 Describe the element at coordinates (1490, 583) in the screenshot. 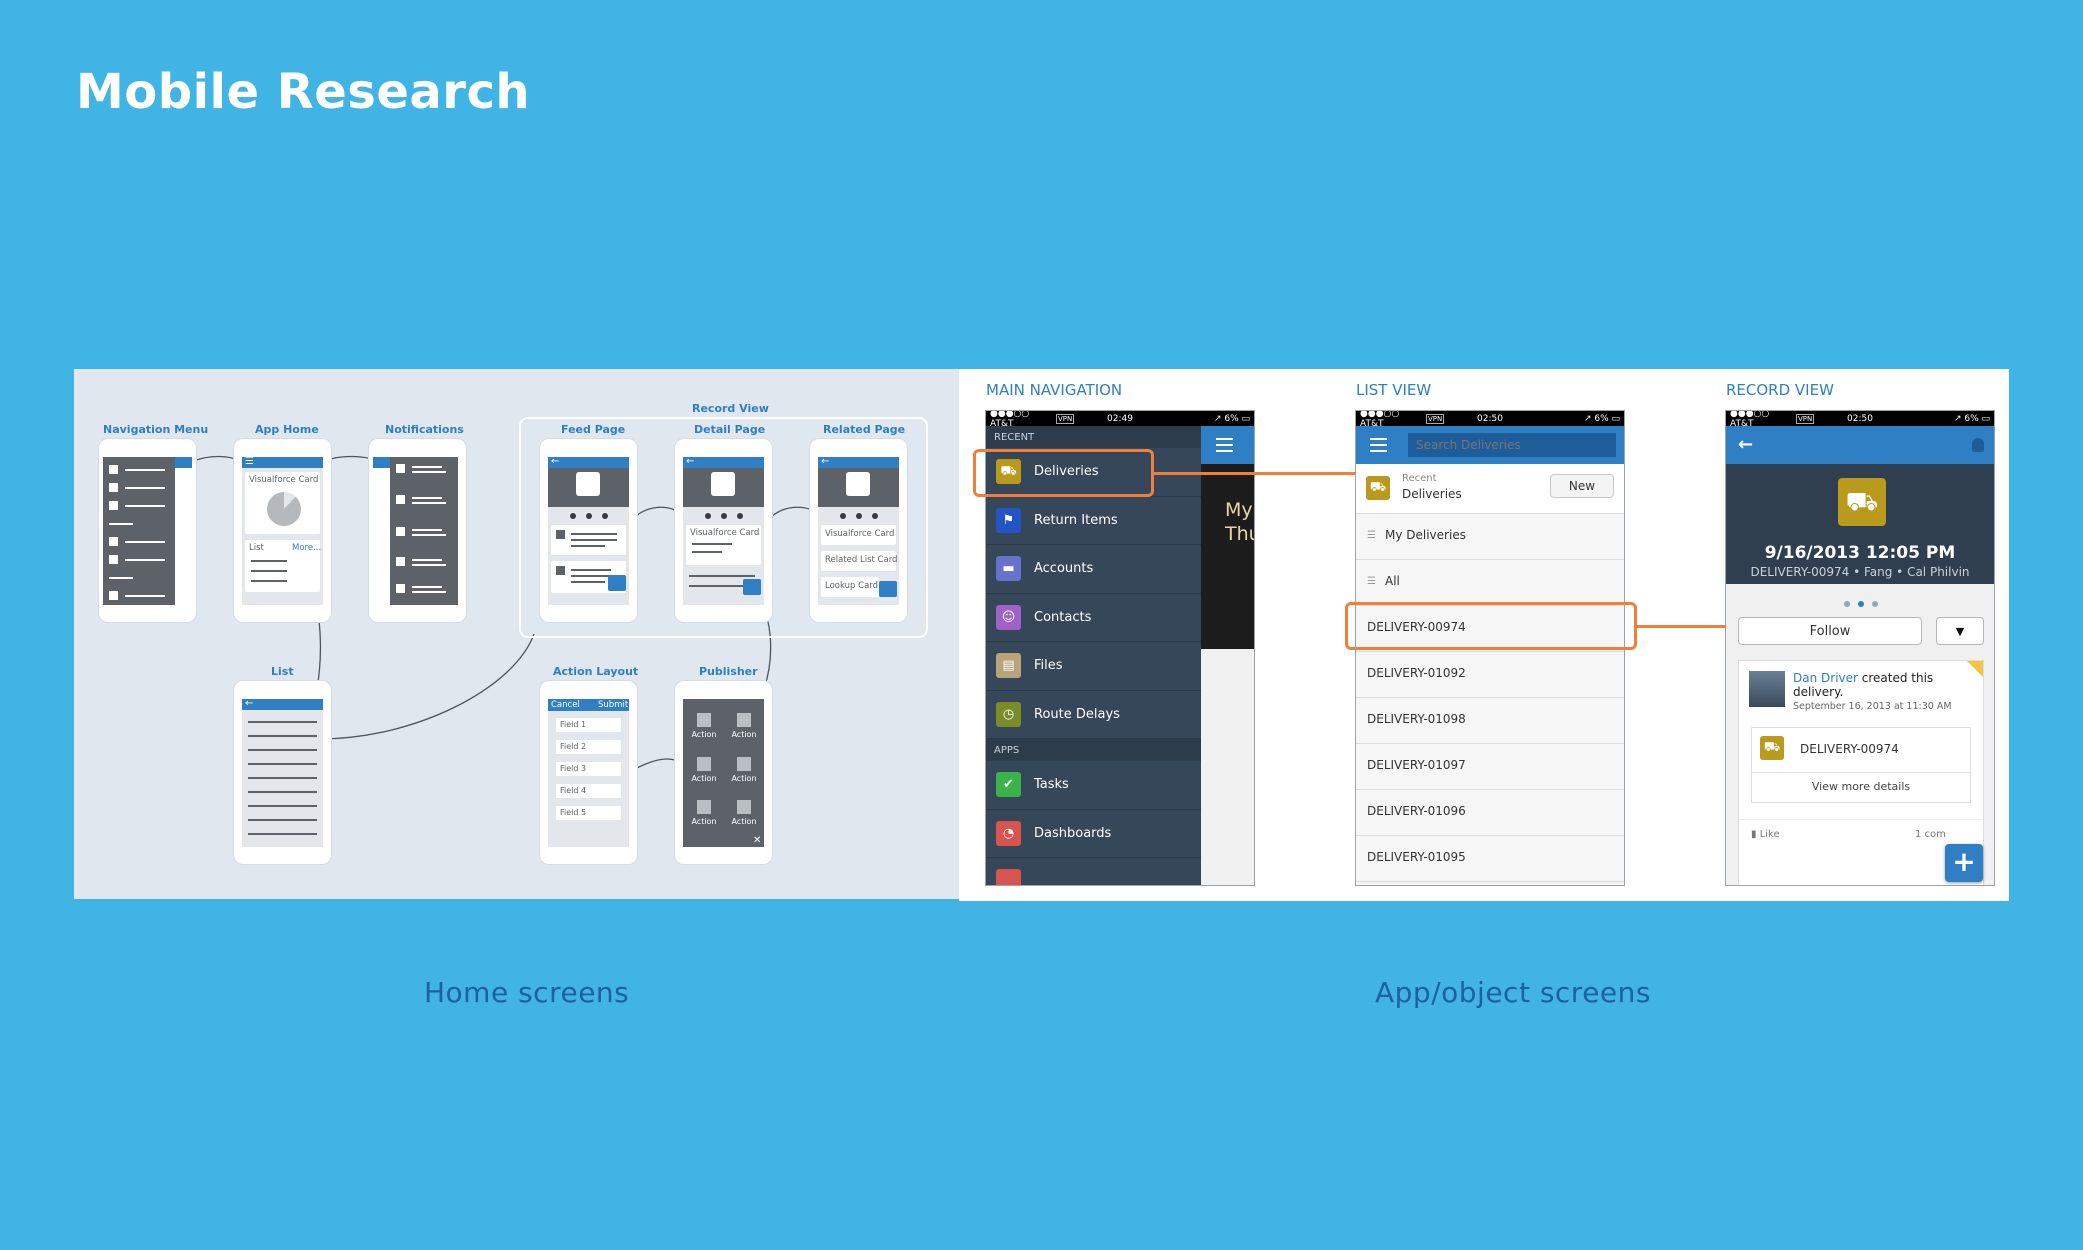

I see `filter-all: ☰ All` at that location.